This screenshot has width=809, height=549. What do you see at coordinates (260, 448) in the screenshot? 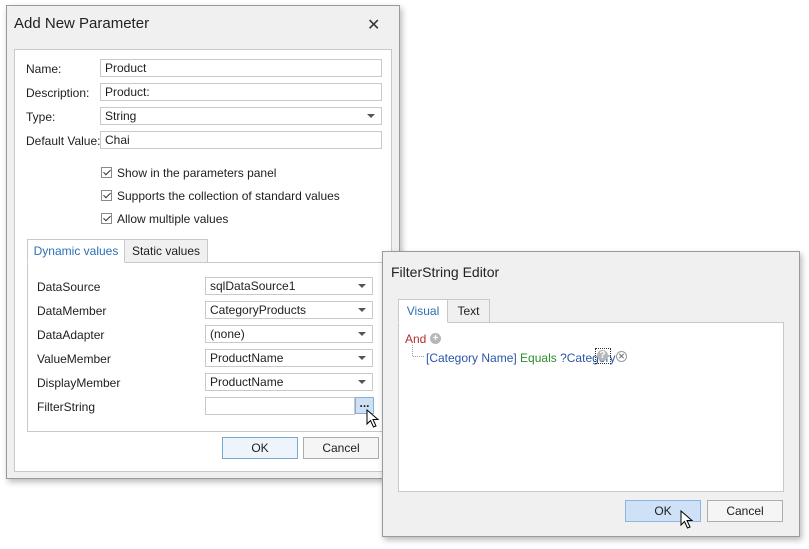
I see `ok-button: OK` at bounding box center [260, 448].